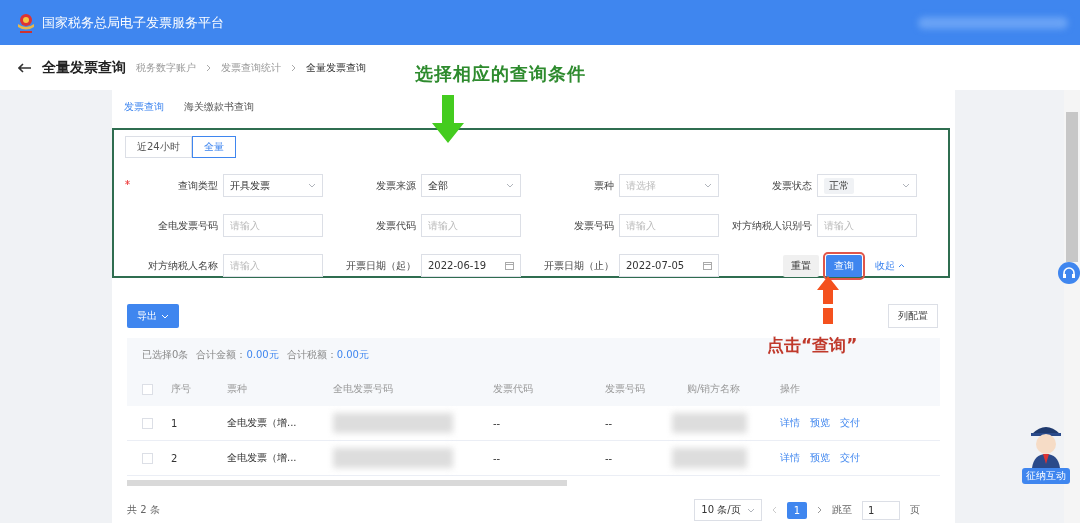 This screenshot has width=1080, height=523. What do you see at coordinates (237, 355) in the screenshot?
I see `amount-total: 合计金额：0.00元` at bounding box center [237, 355].